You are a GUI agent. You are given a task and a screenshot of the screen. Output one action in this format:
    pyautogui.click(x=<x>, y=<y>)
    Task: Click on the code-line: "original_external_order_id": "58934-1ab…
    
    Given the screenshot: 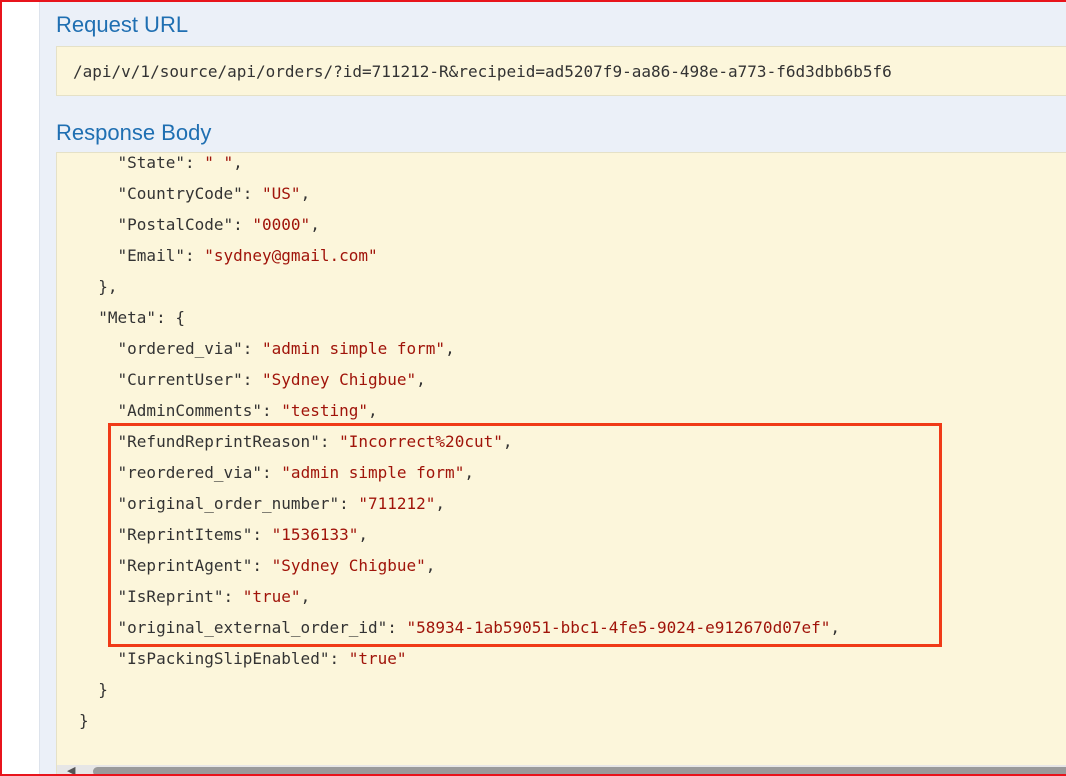 What is the action you would take?
    pyautogui.click(x=459, y=627)
    